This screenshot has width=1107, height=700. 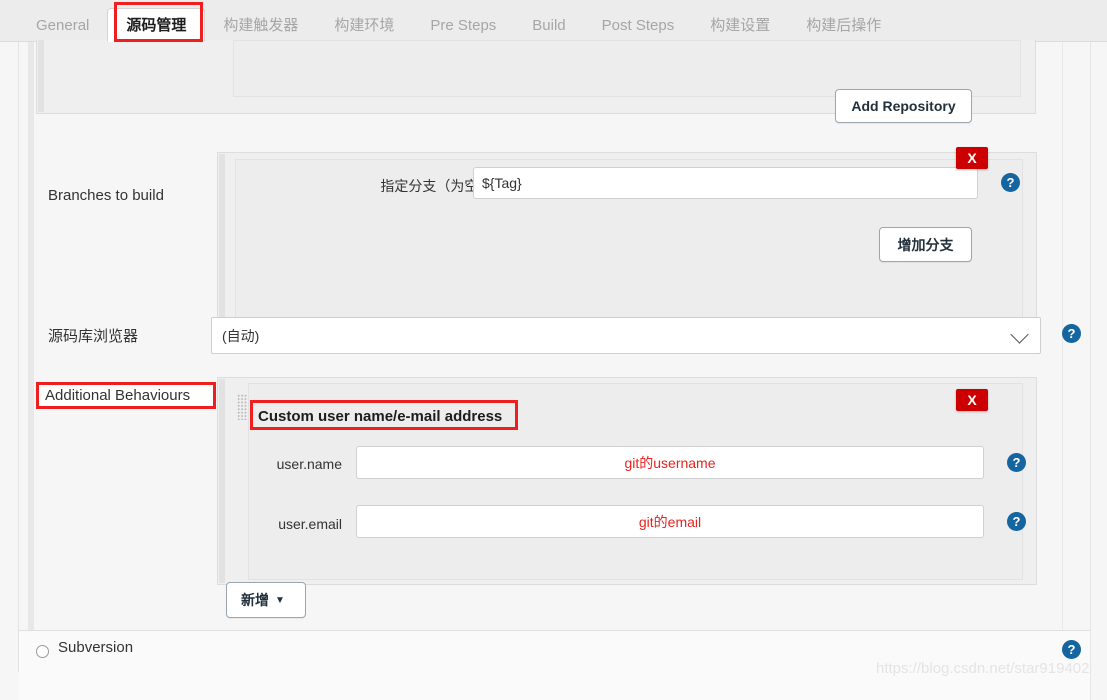 What do you see at coordinates (260, 26) in the screenshot?
I see `tab-build-triggers: 构建触发器` at bounding box center [260, 26].